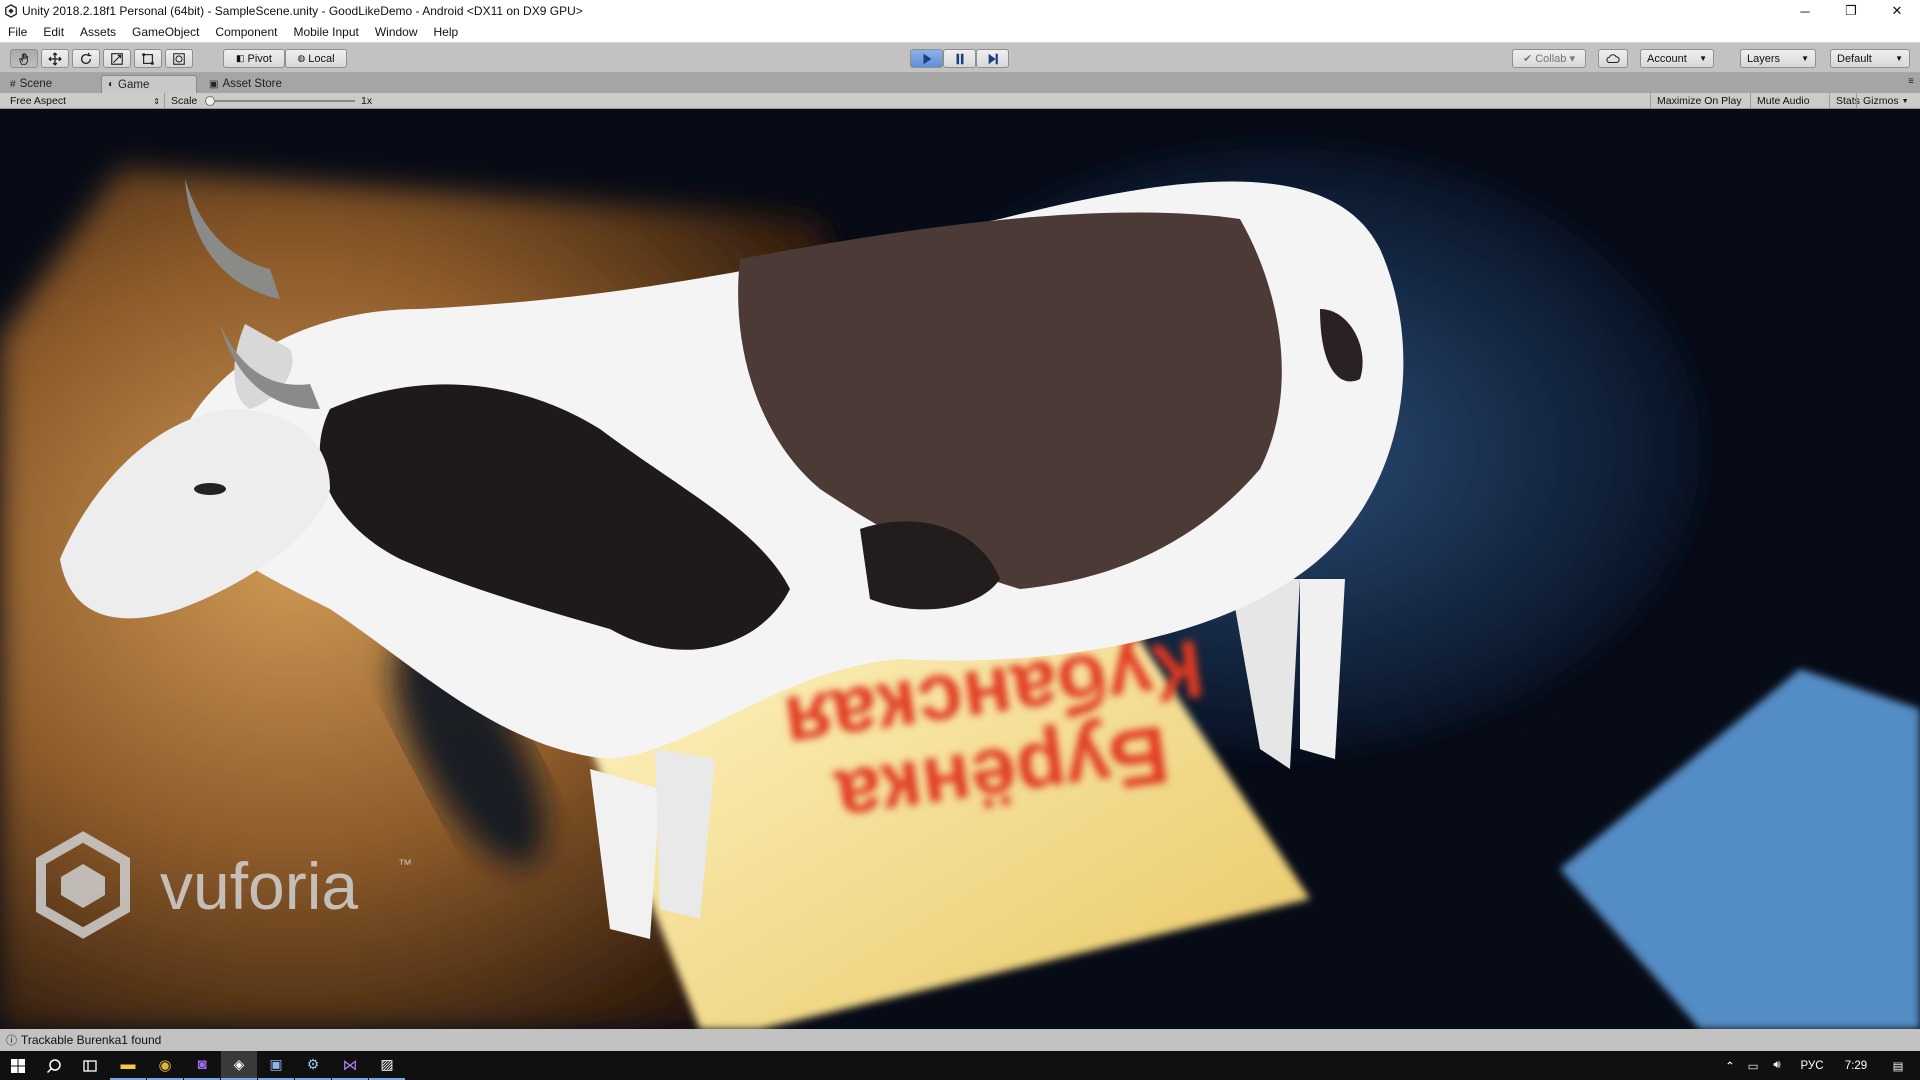 This screenshot has height=1080, width=1920. I want to click on taskbar-app-purple: ◙, so click(202, 1065).